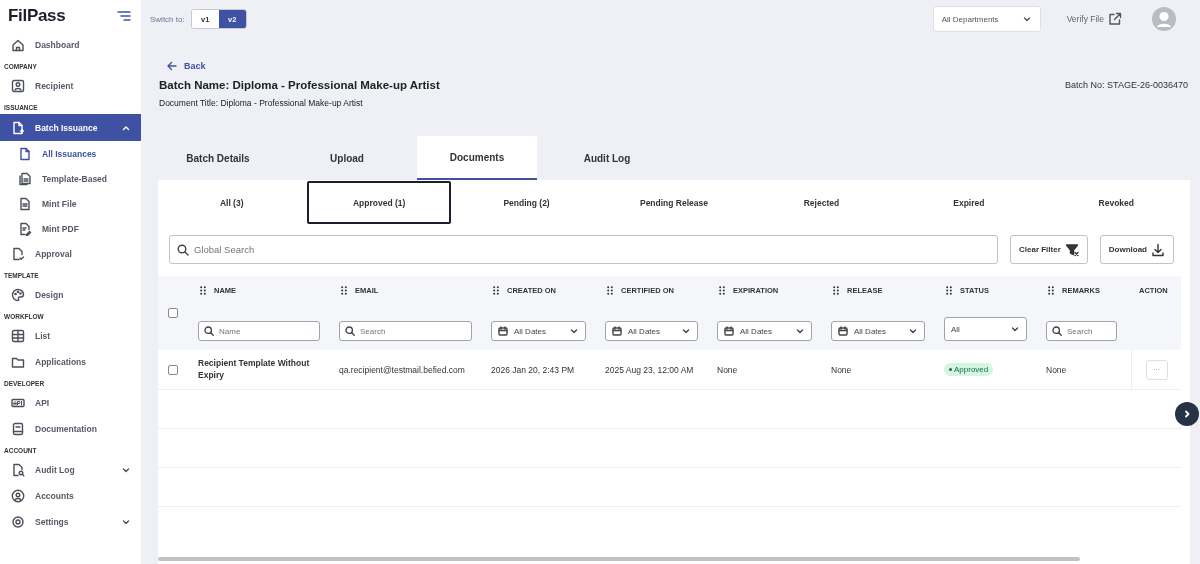 Image resolution: width=1200 pixels, height=564 pixels. I want to click on download-icon, so click(1158, 249).